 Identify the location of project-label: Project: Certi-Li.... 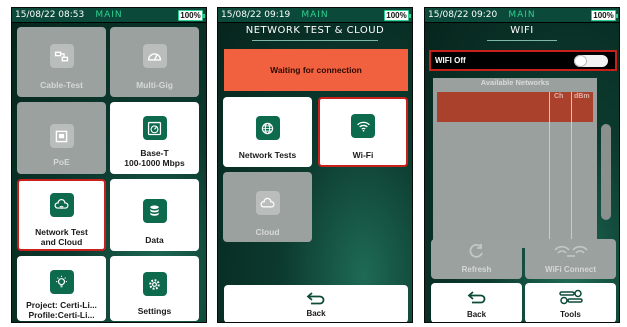
(61, 305).